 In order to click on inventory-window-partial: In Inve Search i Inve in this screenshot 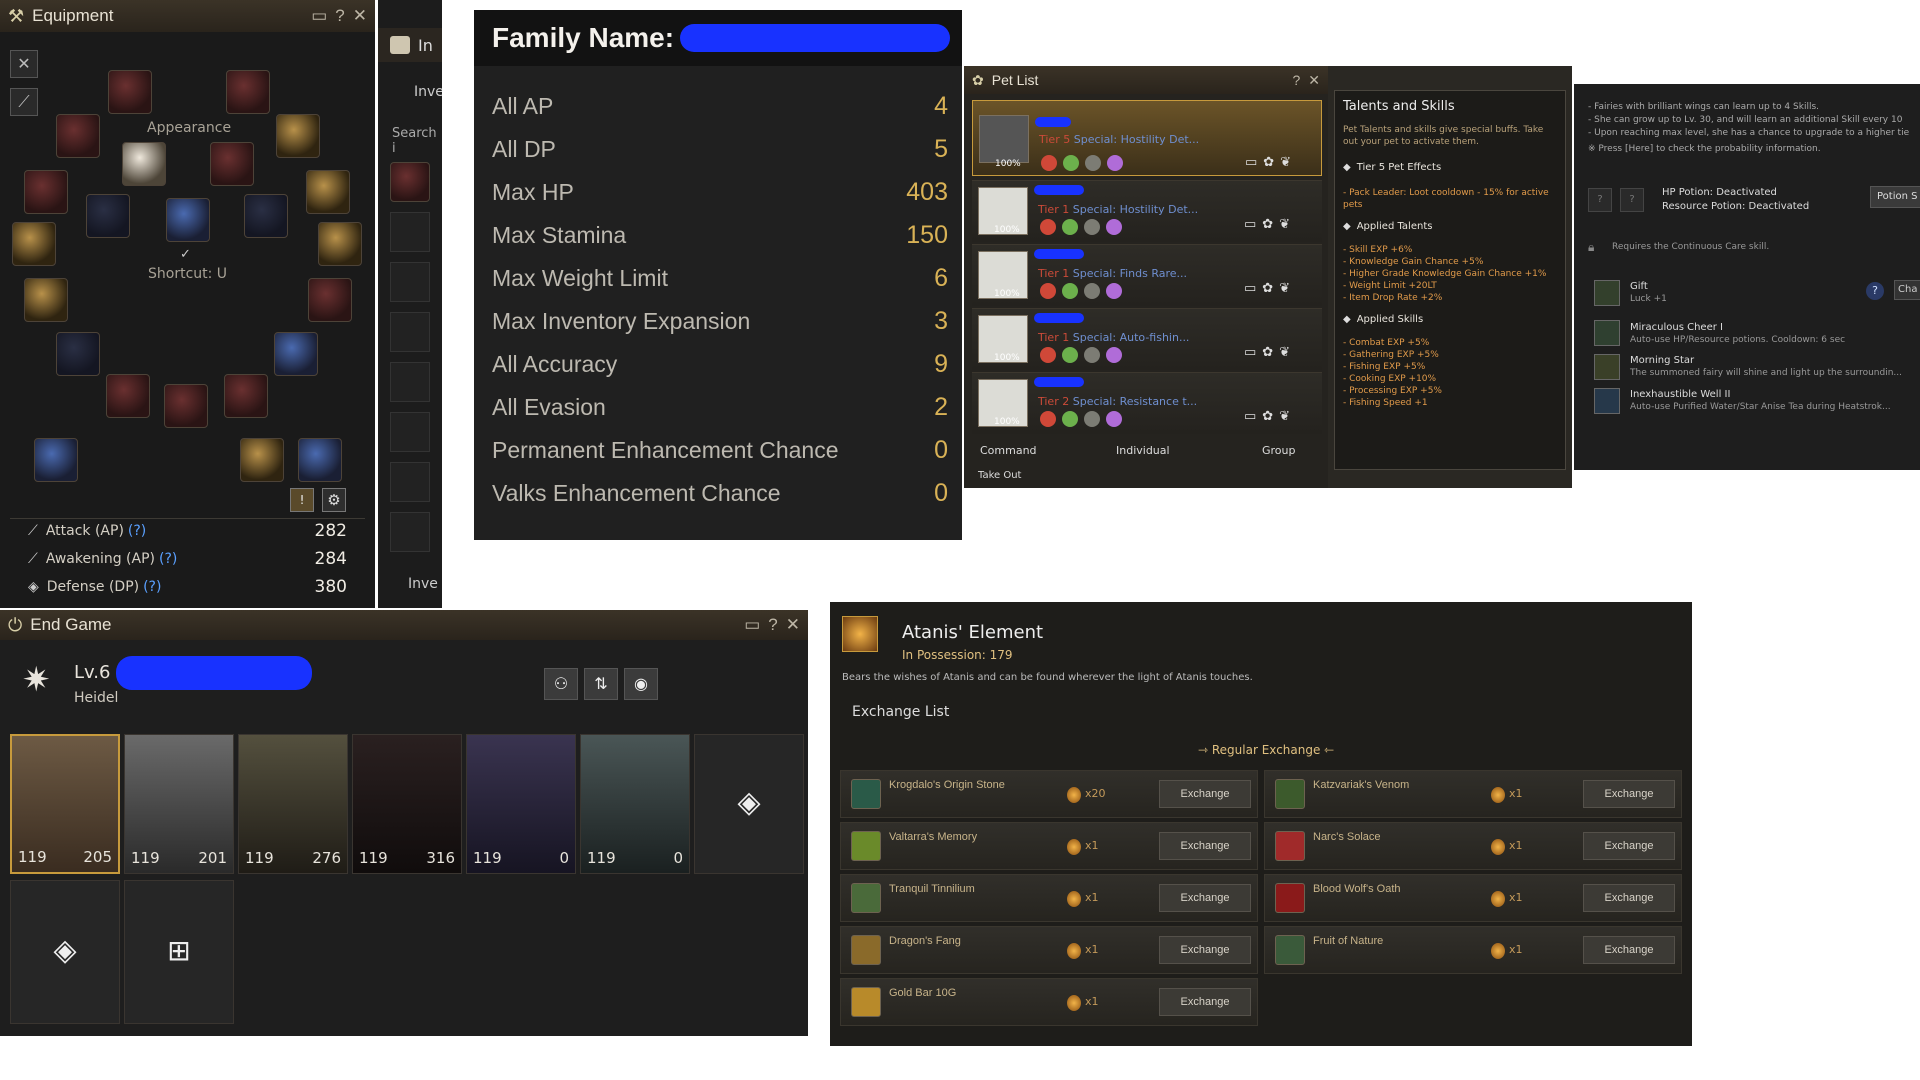, I will do `click(410, 304)`.